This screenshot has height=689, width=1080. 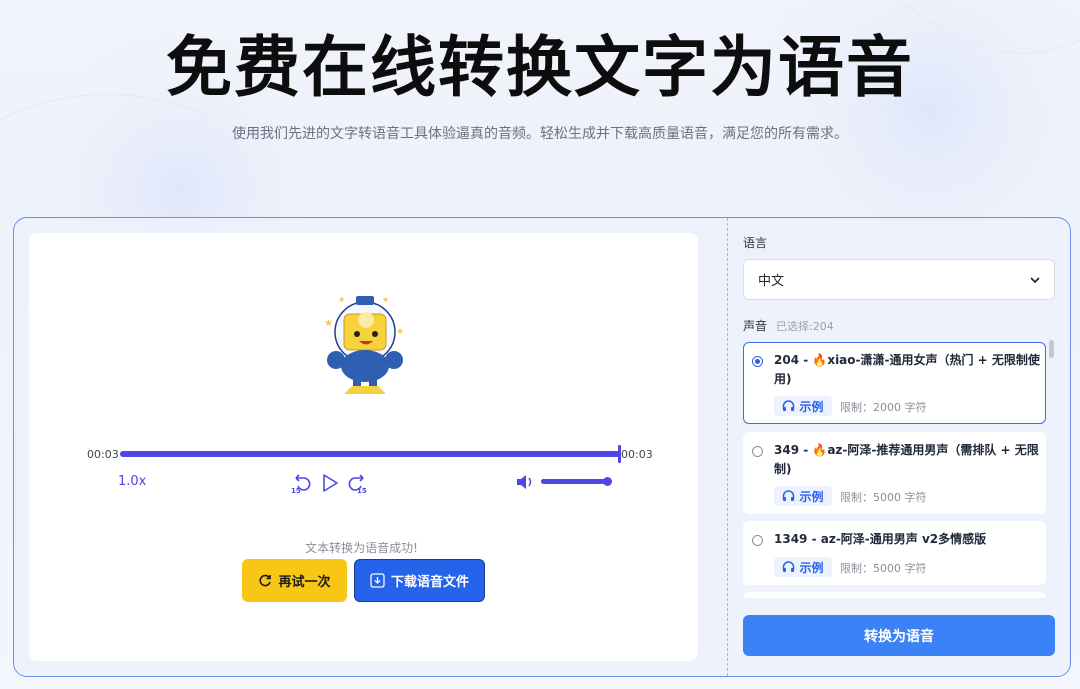 I want to click on voice-name: 349 - 🔥az-阿泽-推荐通用男声（需排队 + 无限制), so click(x=906, y=459).